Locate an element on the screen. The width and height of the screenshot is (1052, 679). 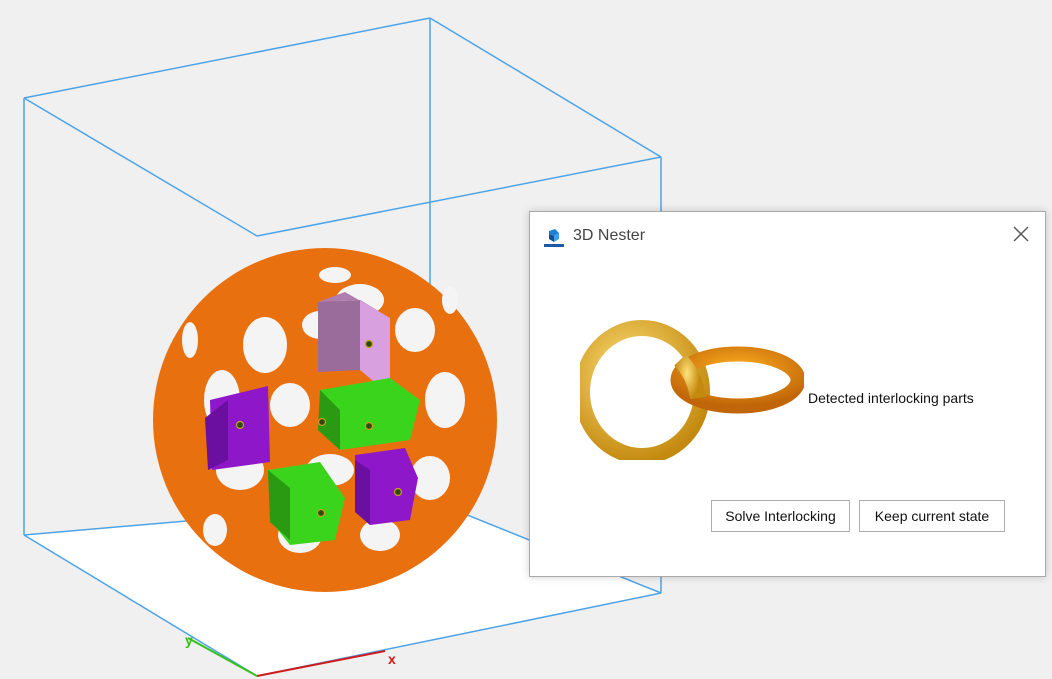
3d-nester-logo-icon is located at coordinates (554, 238).